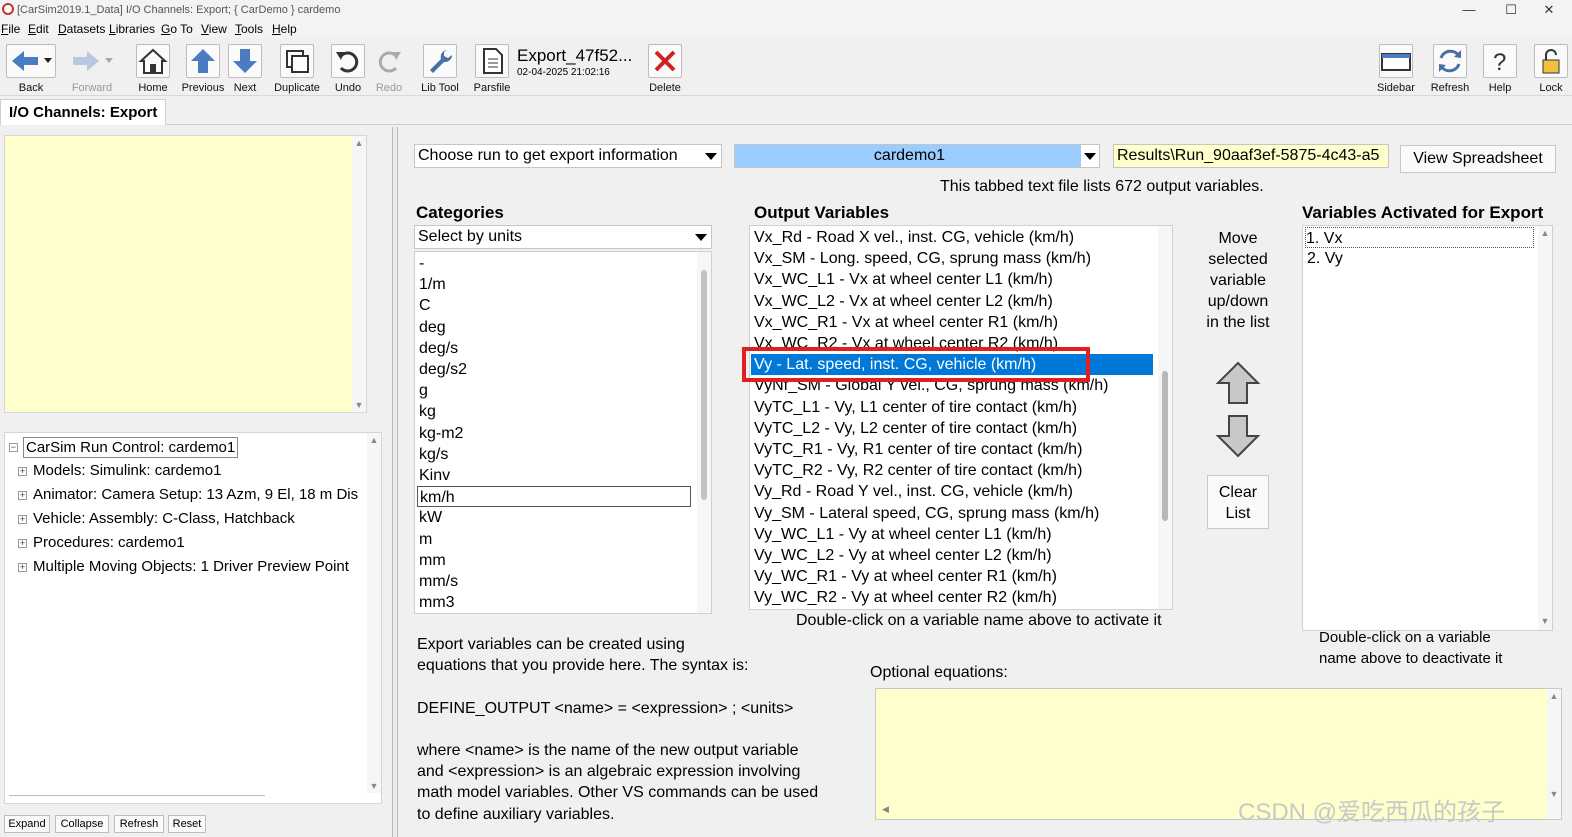 This screenshot has height=837, width=1572. I want to click on results-path-field: Results\Run_90aaf3ef-5875-4c43-a5, so click(1251, 156).